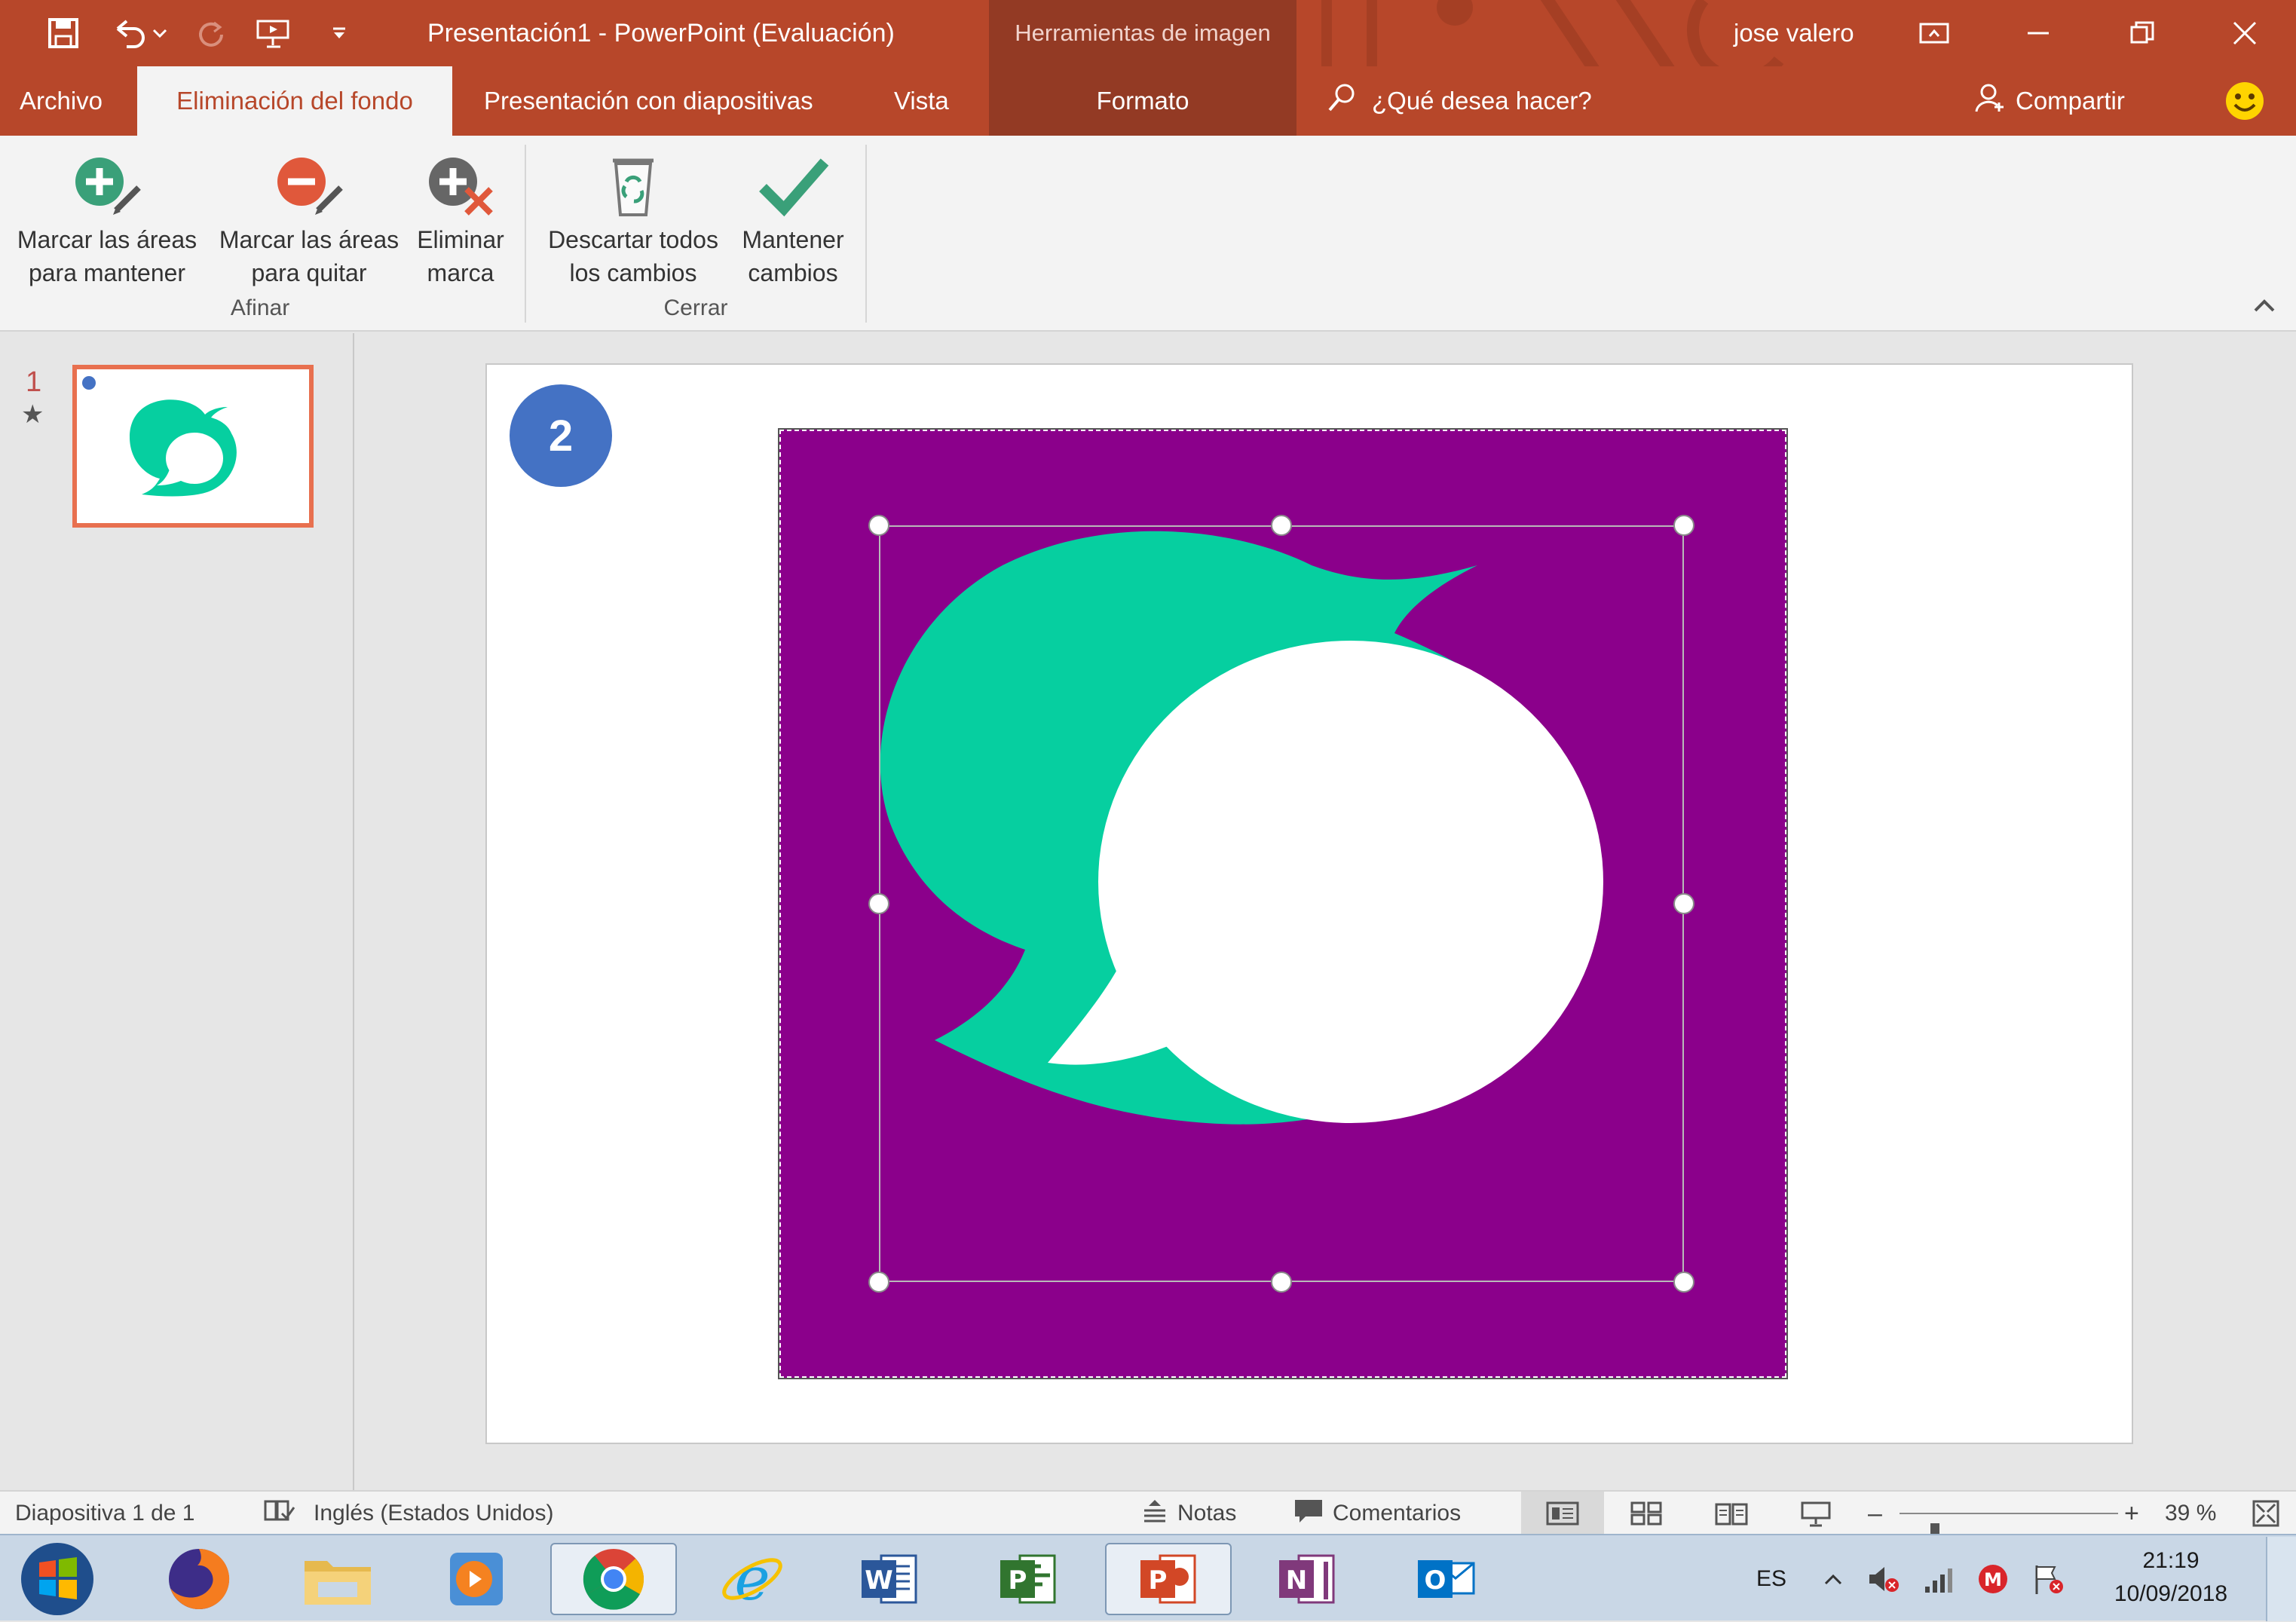  Describe the element at coordinates (1341, 101) in the screenshot. I see `search-icon` at that location.